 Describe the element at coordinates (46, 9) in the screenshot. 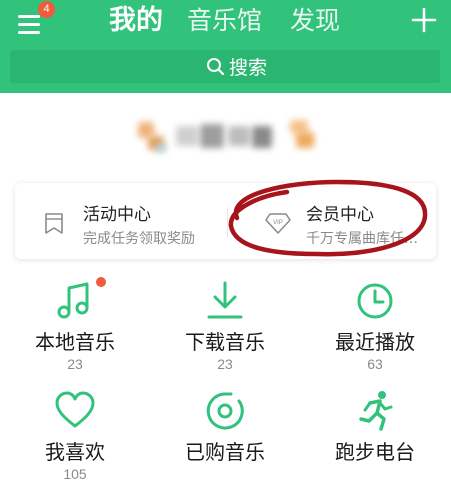

I see `notification-badge: 4` at that location.